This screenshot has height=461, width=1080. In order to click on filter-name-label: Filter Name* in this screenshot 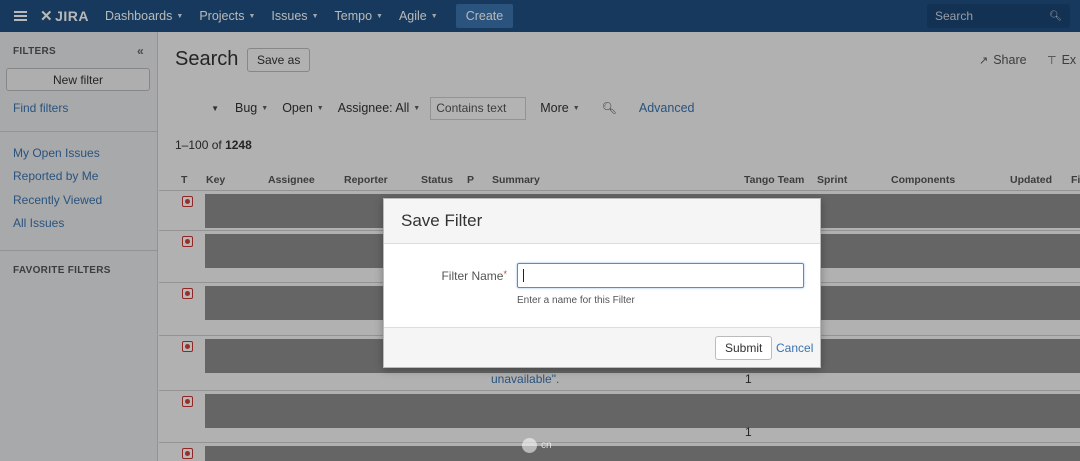, I will do `click(474, 276)`.